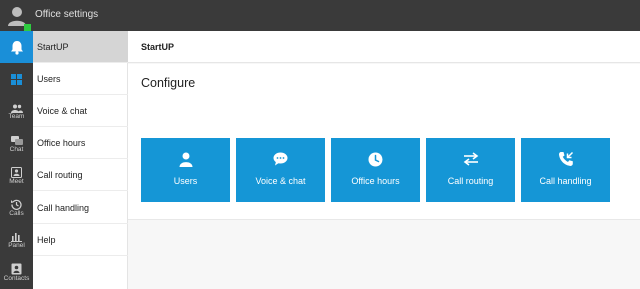  I want to click on team-icon, so click(16, 108).